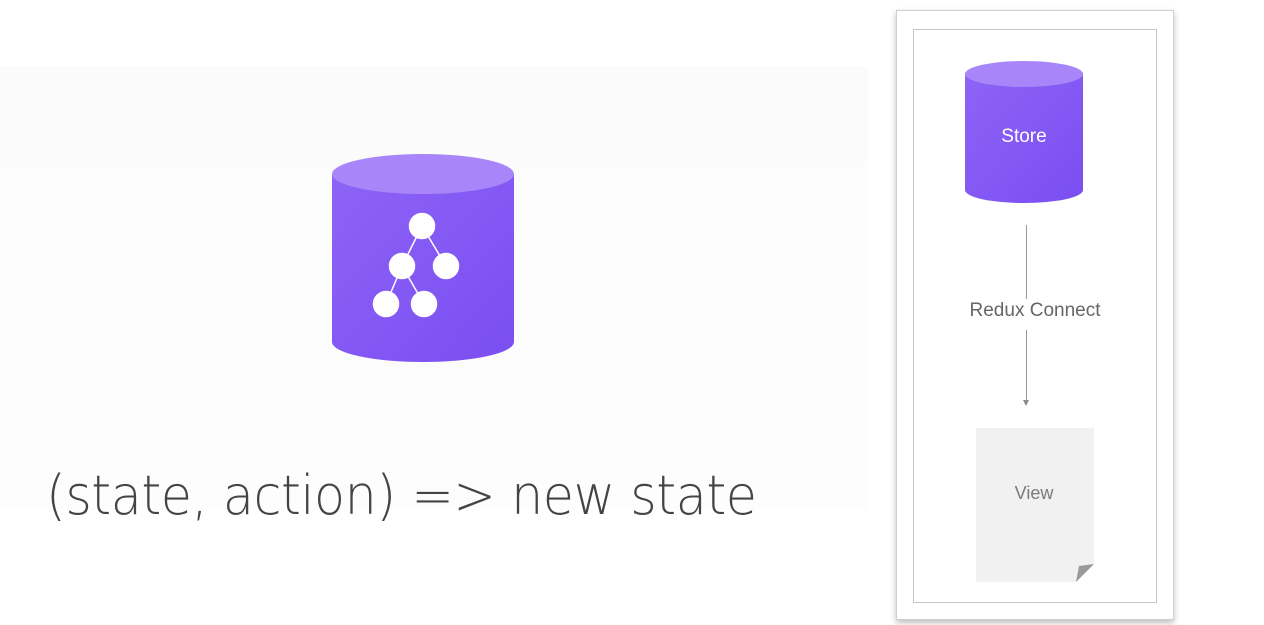 This screenshot has width=1264, height=625. Describe the element at coordinates (1024, 136) in the screenshot. I see `store-label: Store` at that location.